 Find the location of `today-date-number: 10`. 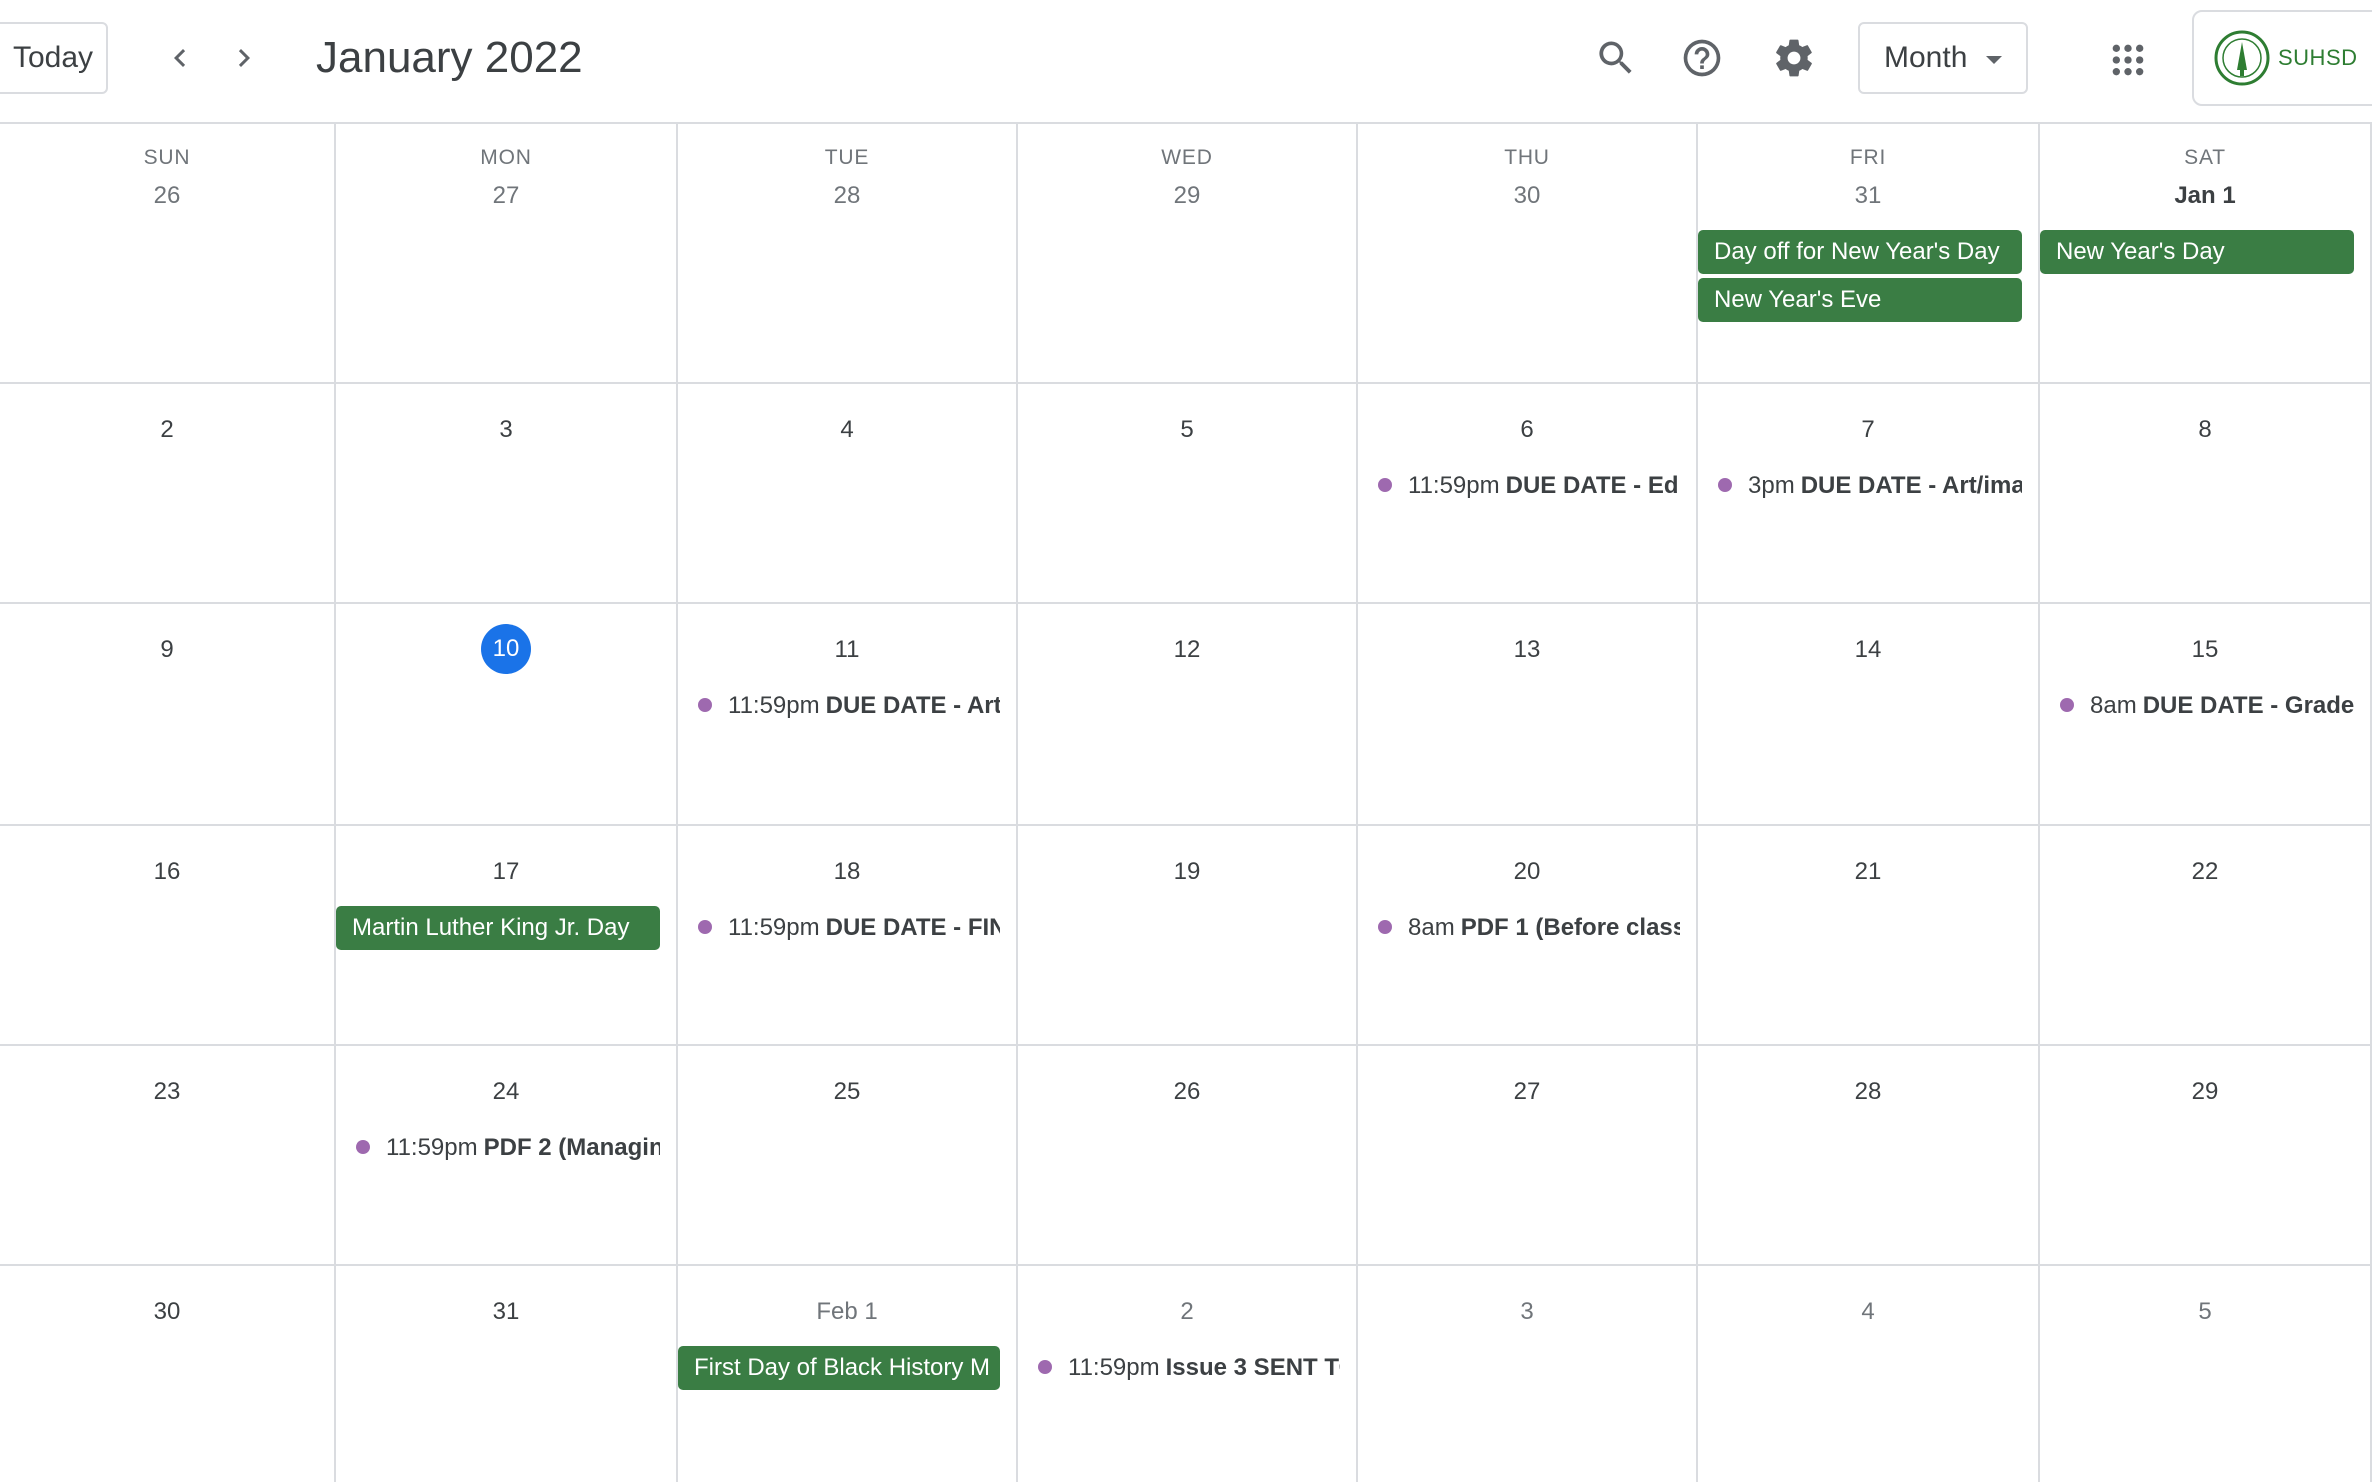

today-date-number: 10 is located at coordinates (506, 649).